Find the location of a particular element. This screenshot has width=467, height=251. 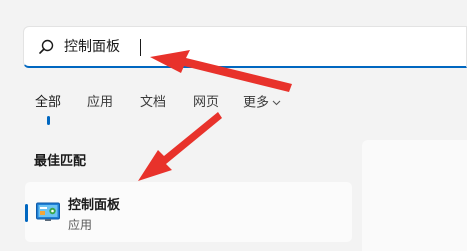

text-cursor is located at coordinates (140, 47).